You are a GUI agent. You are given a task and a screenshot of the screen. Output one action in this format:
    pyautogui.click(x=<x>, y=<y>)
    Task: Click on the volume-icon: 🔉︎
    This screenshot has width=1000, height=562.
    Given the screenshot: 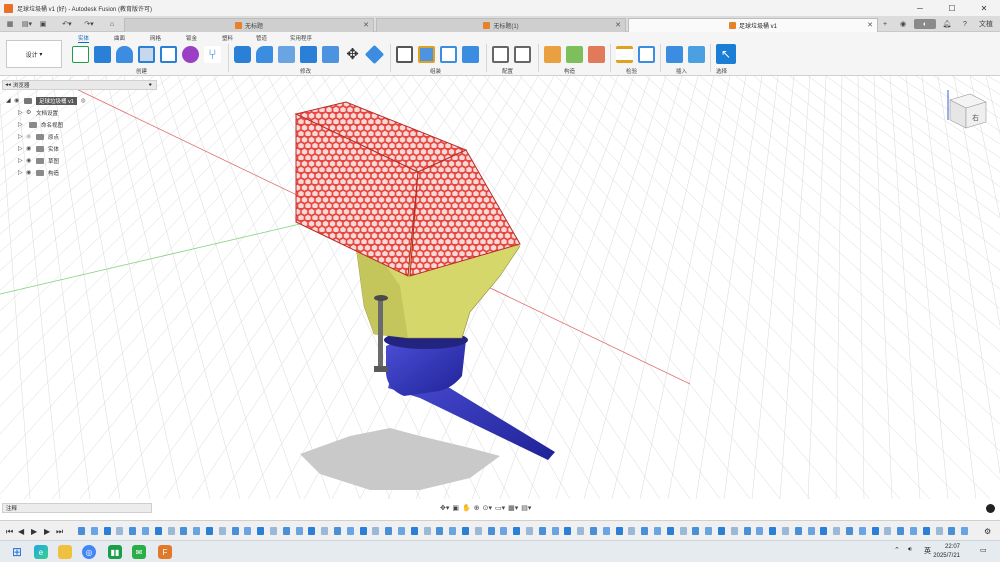 What is the action you would take?
    pyautogui.click(x=910, y=550)
    